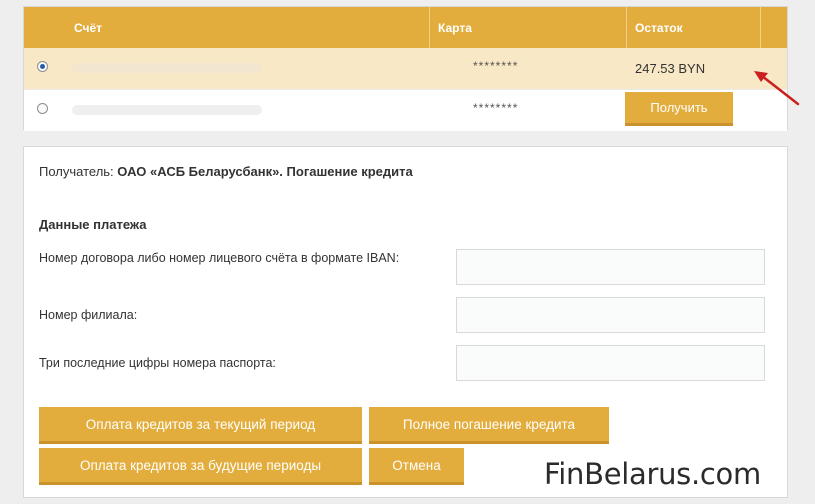 Image resolution: width=815 pixels, height=504 pixels. I want to click on branch-number-input, so click(610, 315).